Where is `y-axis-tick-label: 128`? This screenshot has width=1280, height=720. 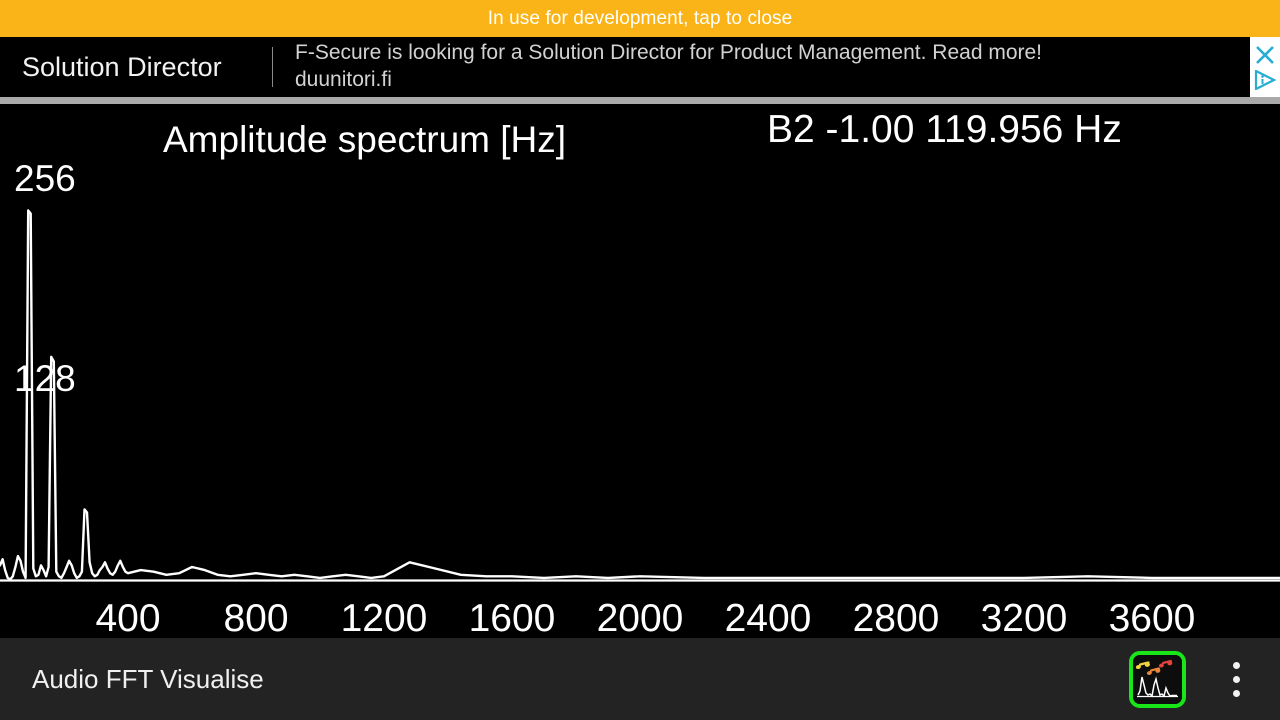 y-axis-tick-label: 128 is located at coordinates (45, 378).